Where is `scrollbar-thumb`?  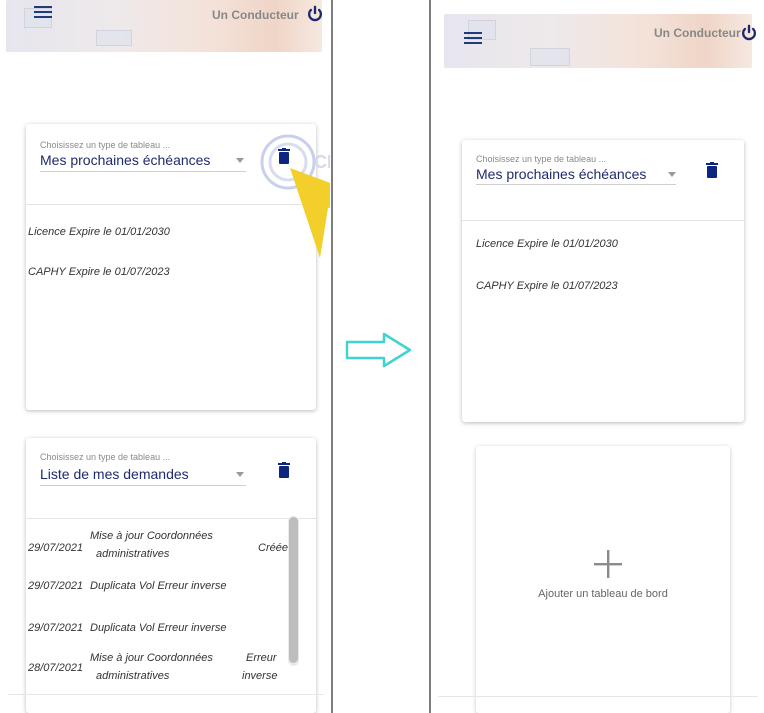 scrollbar-thumb is located at coordinates (293, 590).